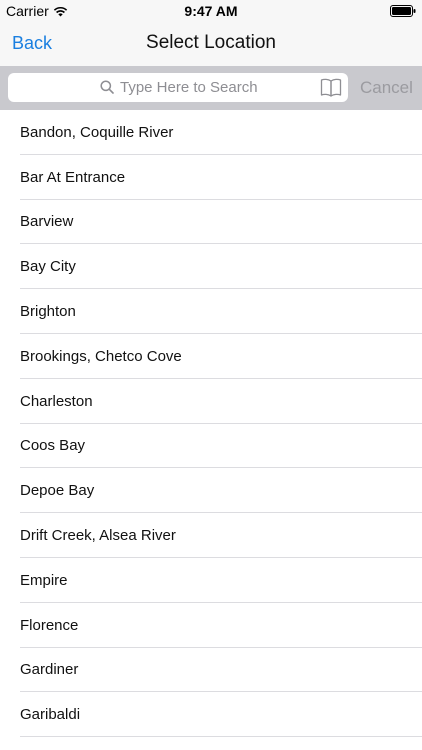 The width and height of the screenshot is (422, 750). I want to click on list-item: Empire, so click(211, 580).